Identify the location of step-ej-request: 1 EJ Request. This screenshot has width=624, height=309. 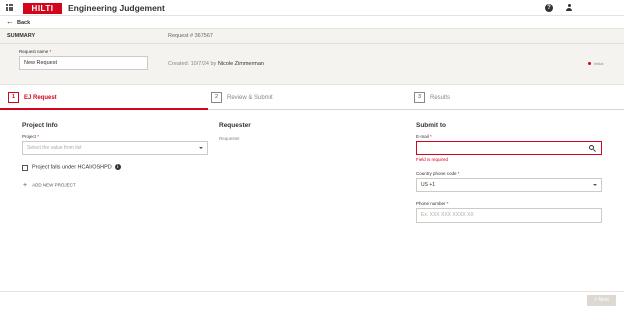
(32, 98).